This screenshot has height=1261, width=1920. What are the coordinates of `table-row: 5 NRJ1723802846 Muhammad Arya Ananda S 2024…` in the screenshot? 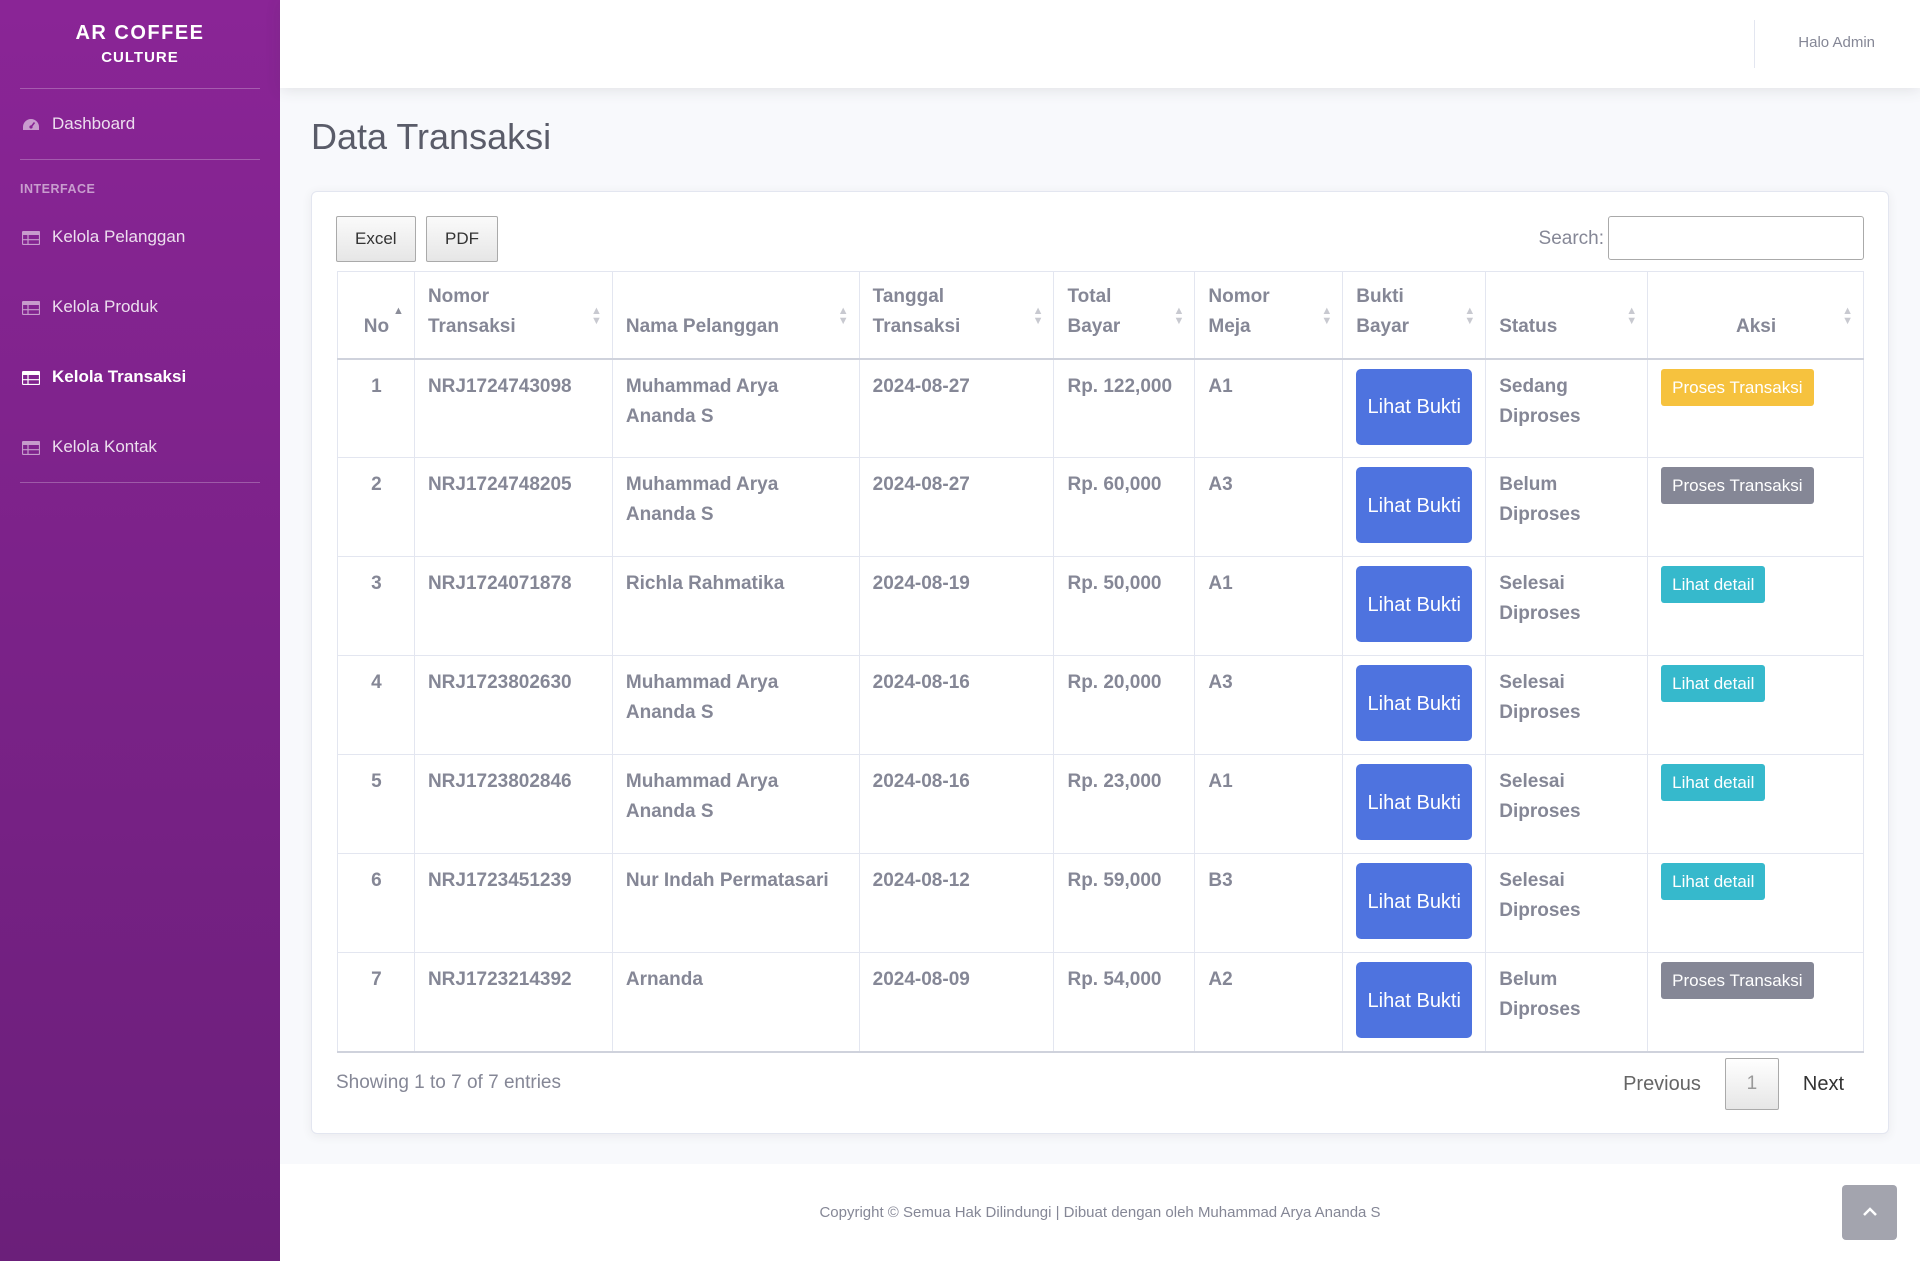 It's located at (1100, 804).